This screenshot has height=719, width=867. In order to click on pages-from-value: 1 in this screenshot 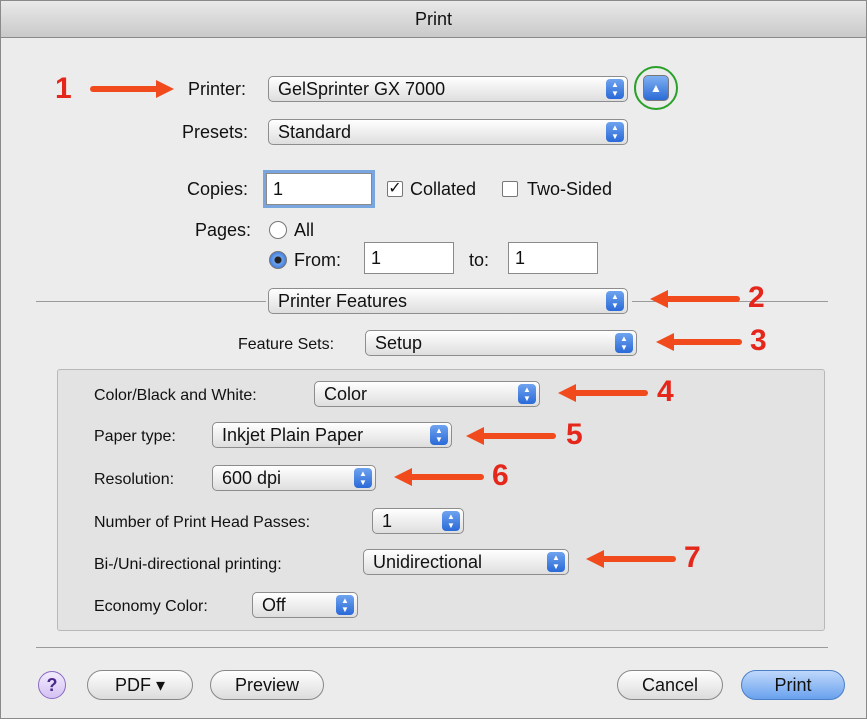, I will do `click(376, 258)`.